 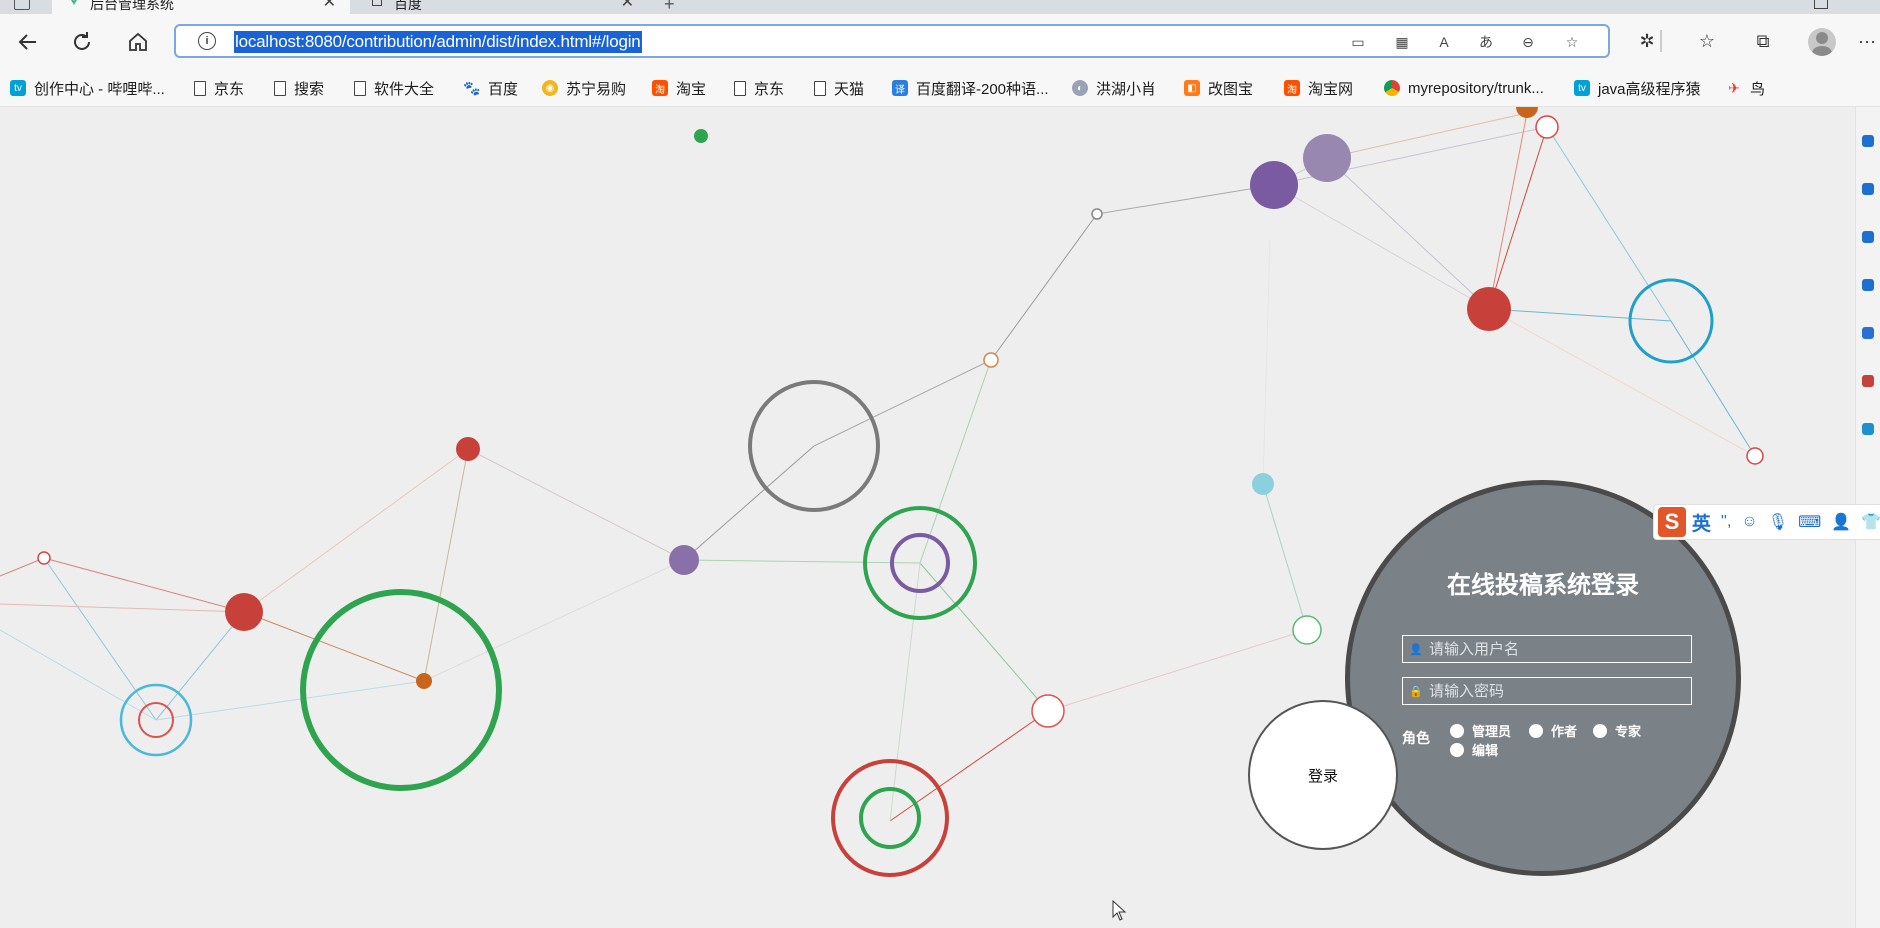 I want to click on tab-baidu: 百度 ✕, so click(x=502, y=7).